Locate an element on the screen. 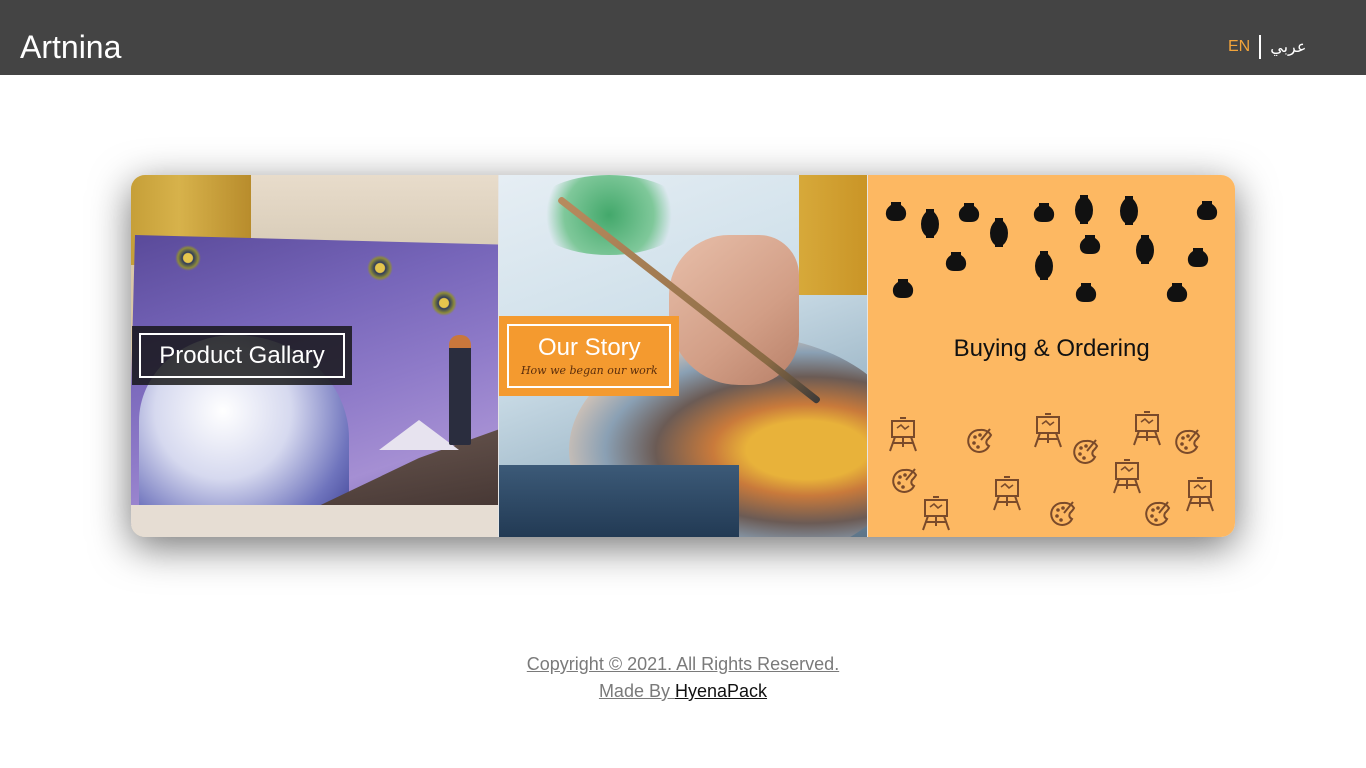  our-story-button: Our Story How we began our work is located at coordinates (589, 356).